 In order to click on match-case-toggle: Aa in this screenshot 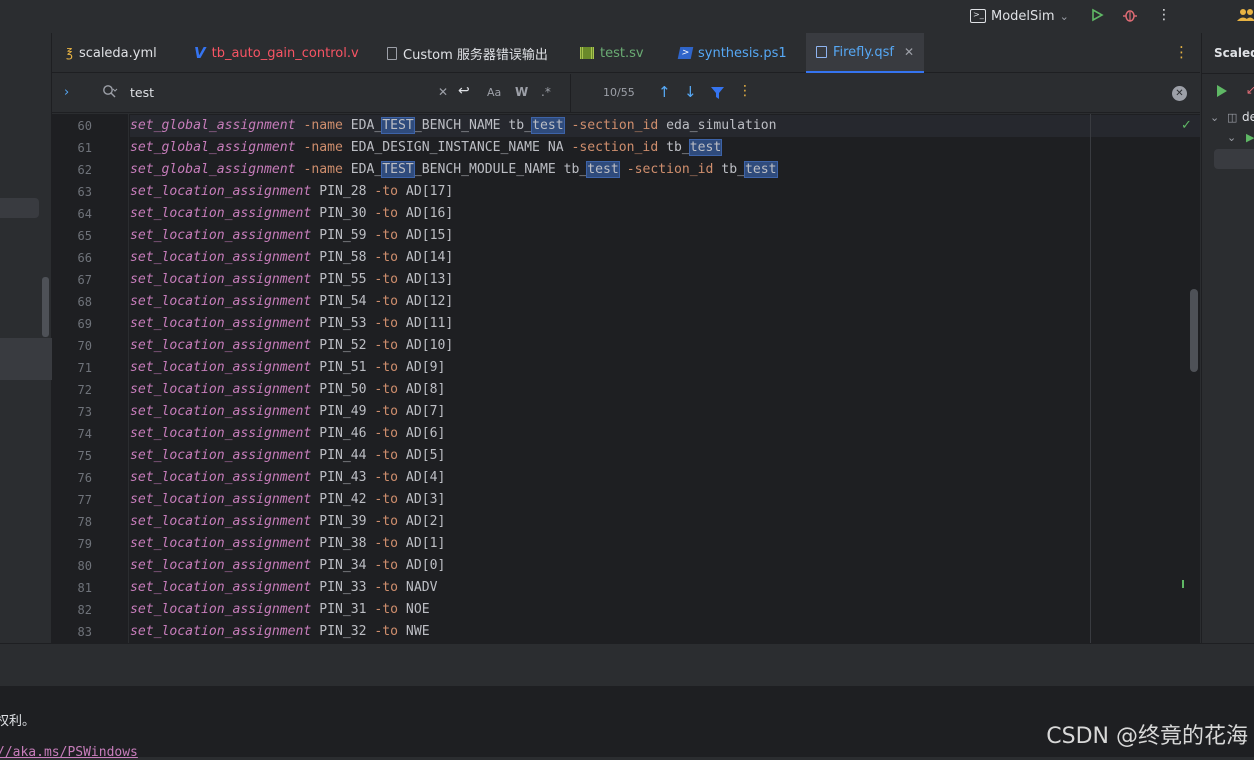, I will do `click(494, 92)`.